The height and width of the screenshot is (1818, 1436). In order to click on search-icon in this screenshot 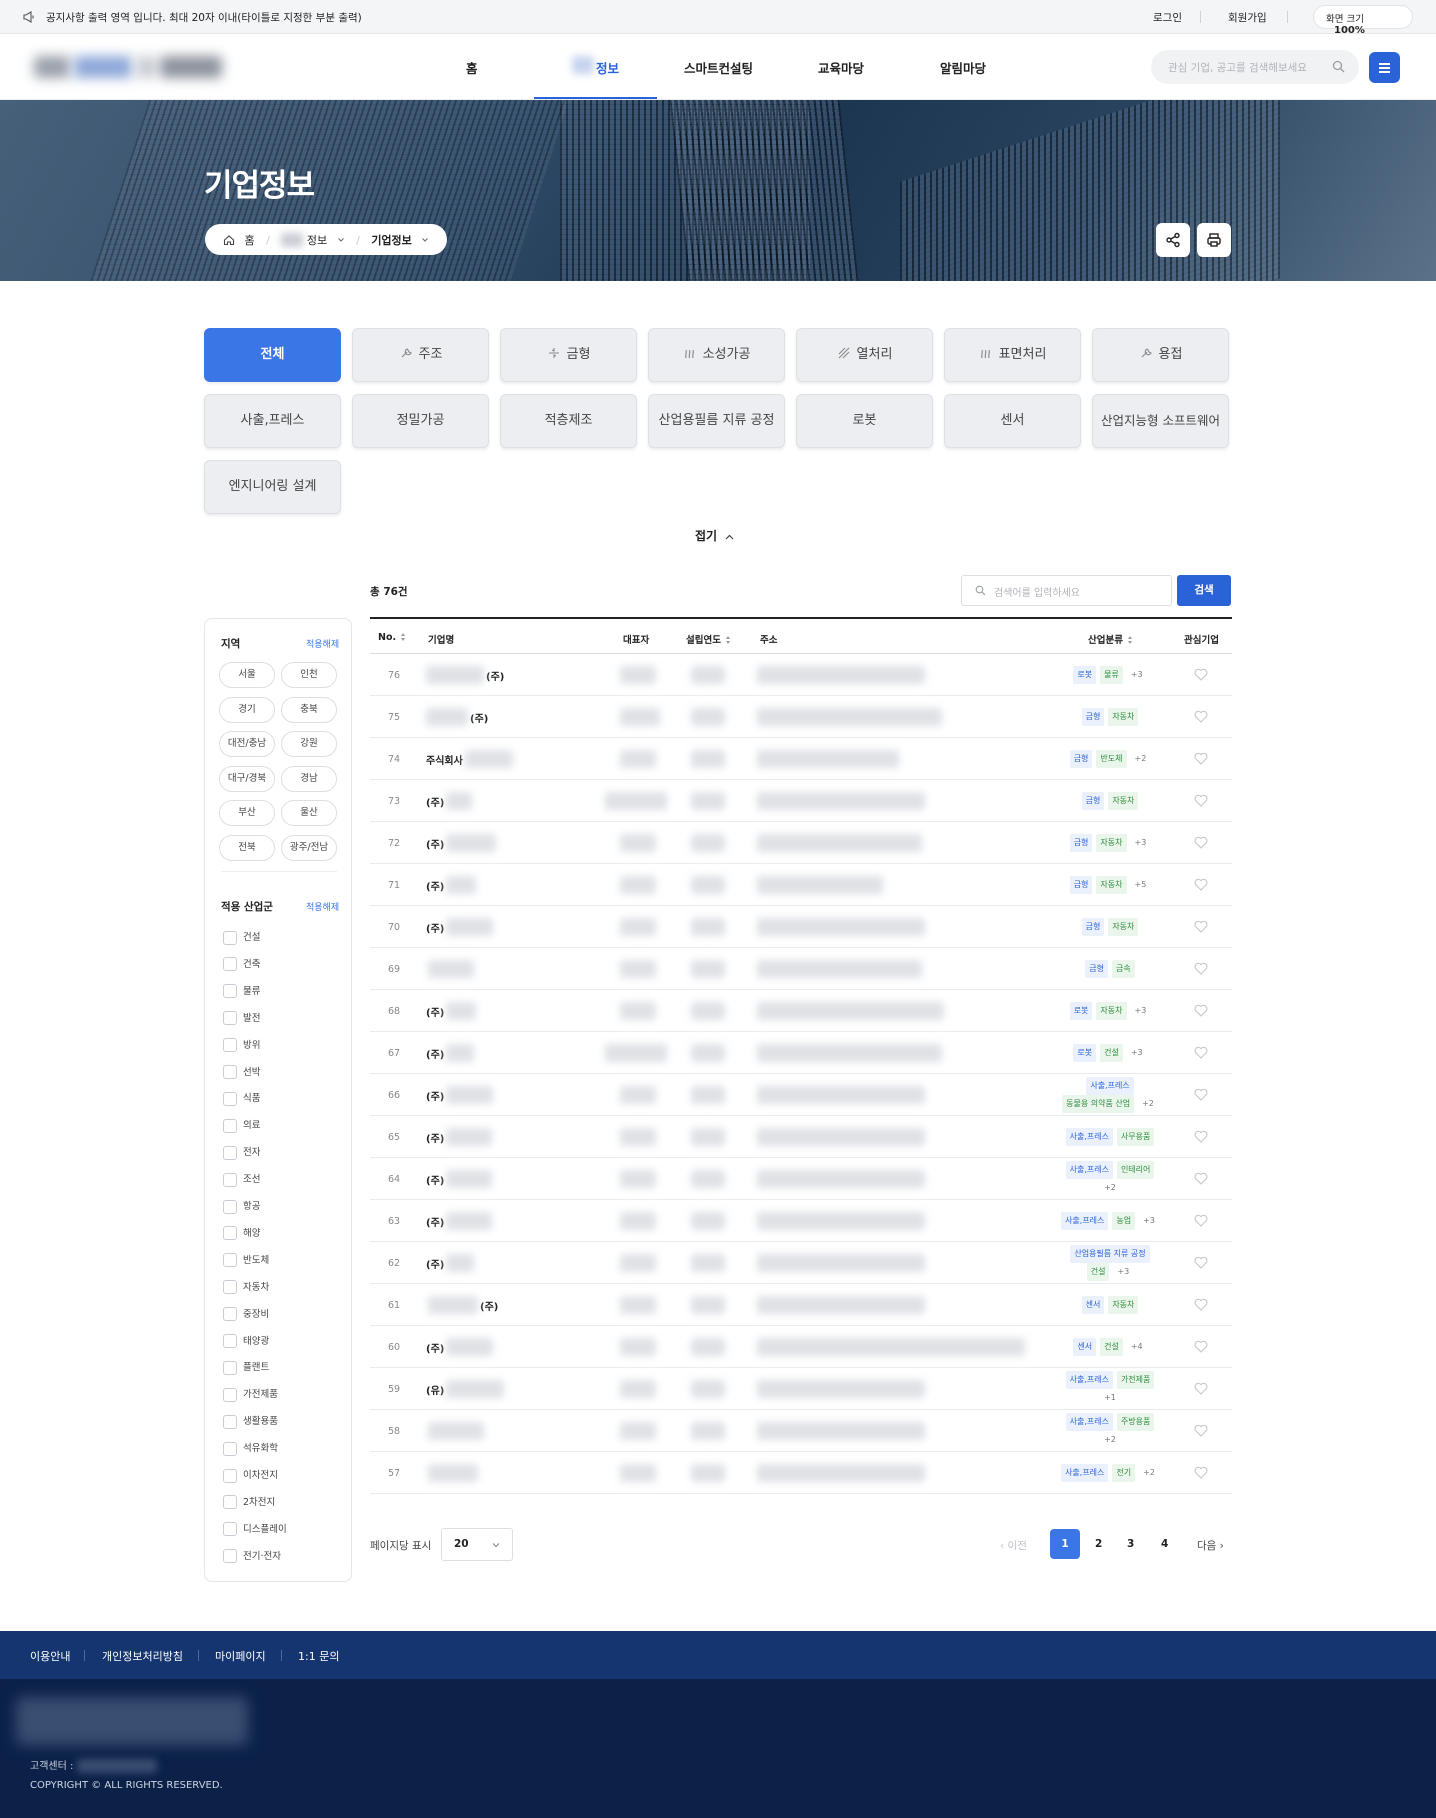, I will do `click(1338, 66)`.